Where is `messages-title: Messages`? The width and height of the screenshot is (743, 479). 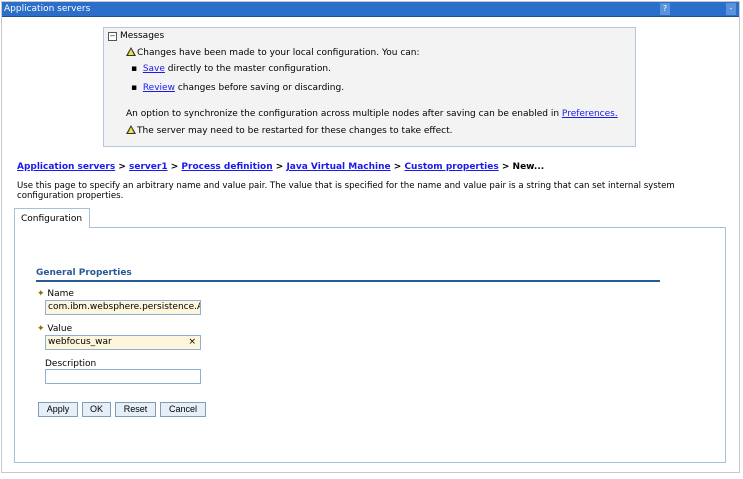
messages-title: Messages is located at coordinates (142, 36).